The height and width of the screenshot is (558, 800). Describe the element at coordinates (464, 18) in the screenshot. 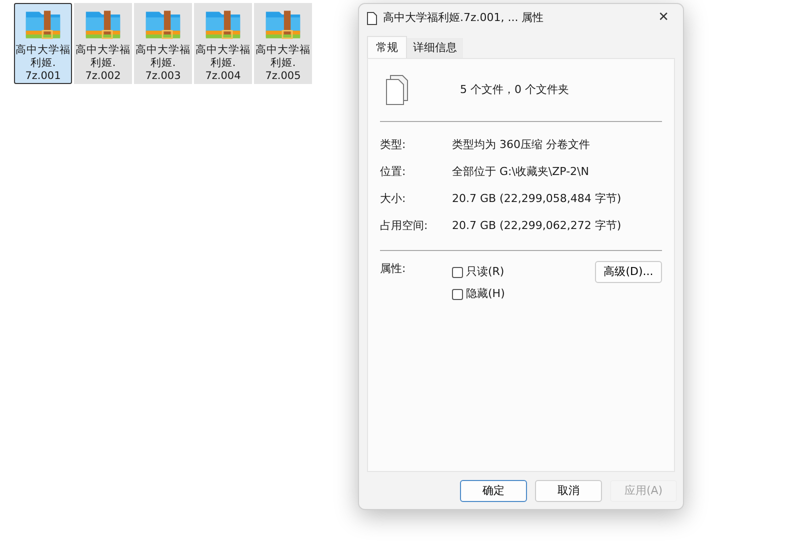

I see `window-title: 高中大学福利姬.7z.001, ... 属性` at that location.